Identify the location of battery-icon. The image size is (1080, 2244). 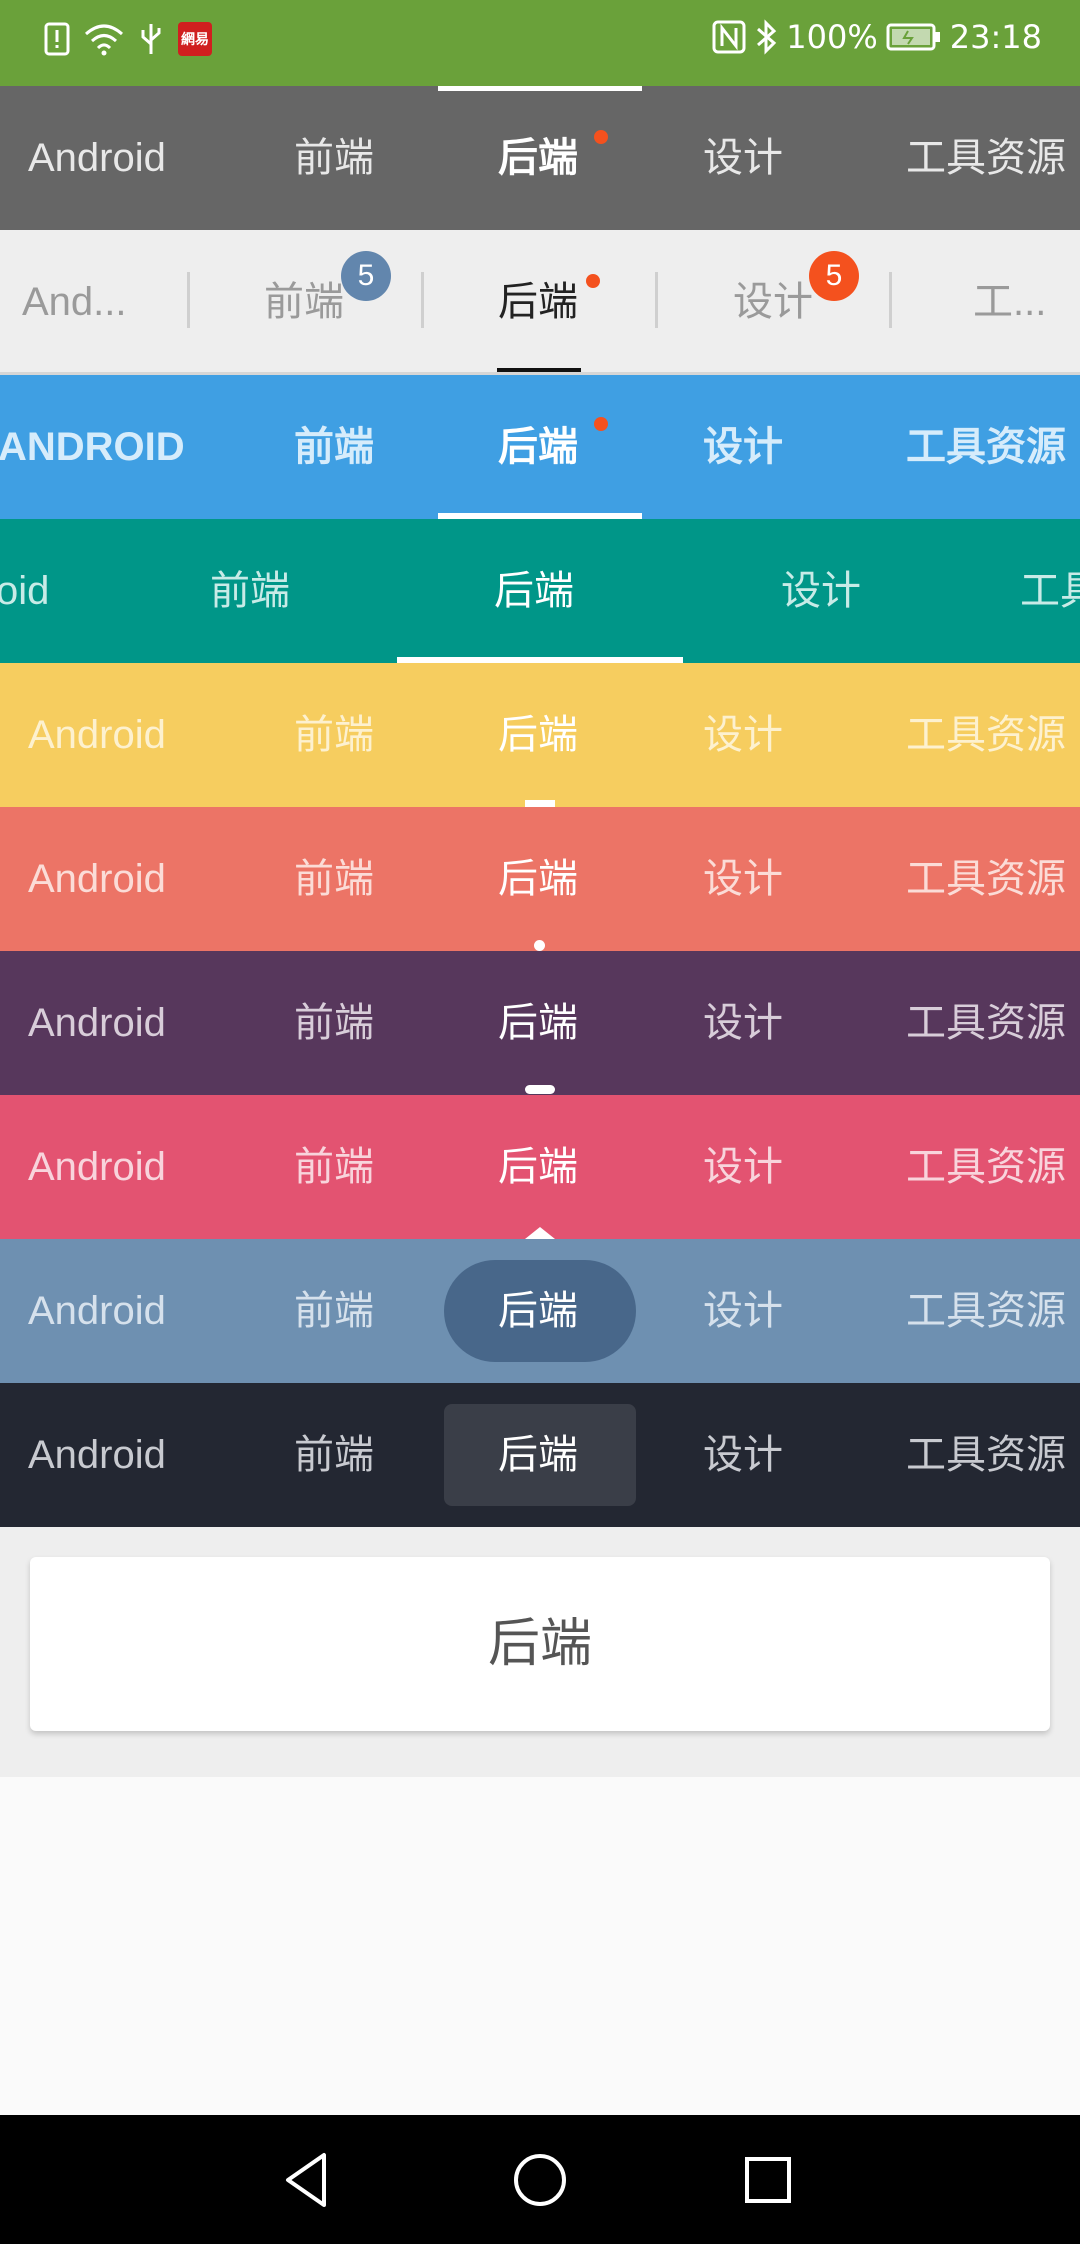
(913, 37).